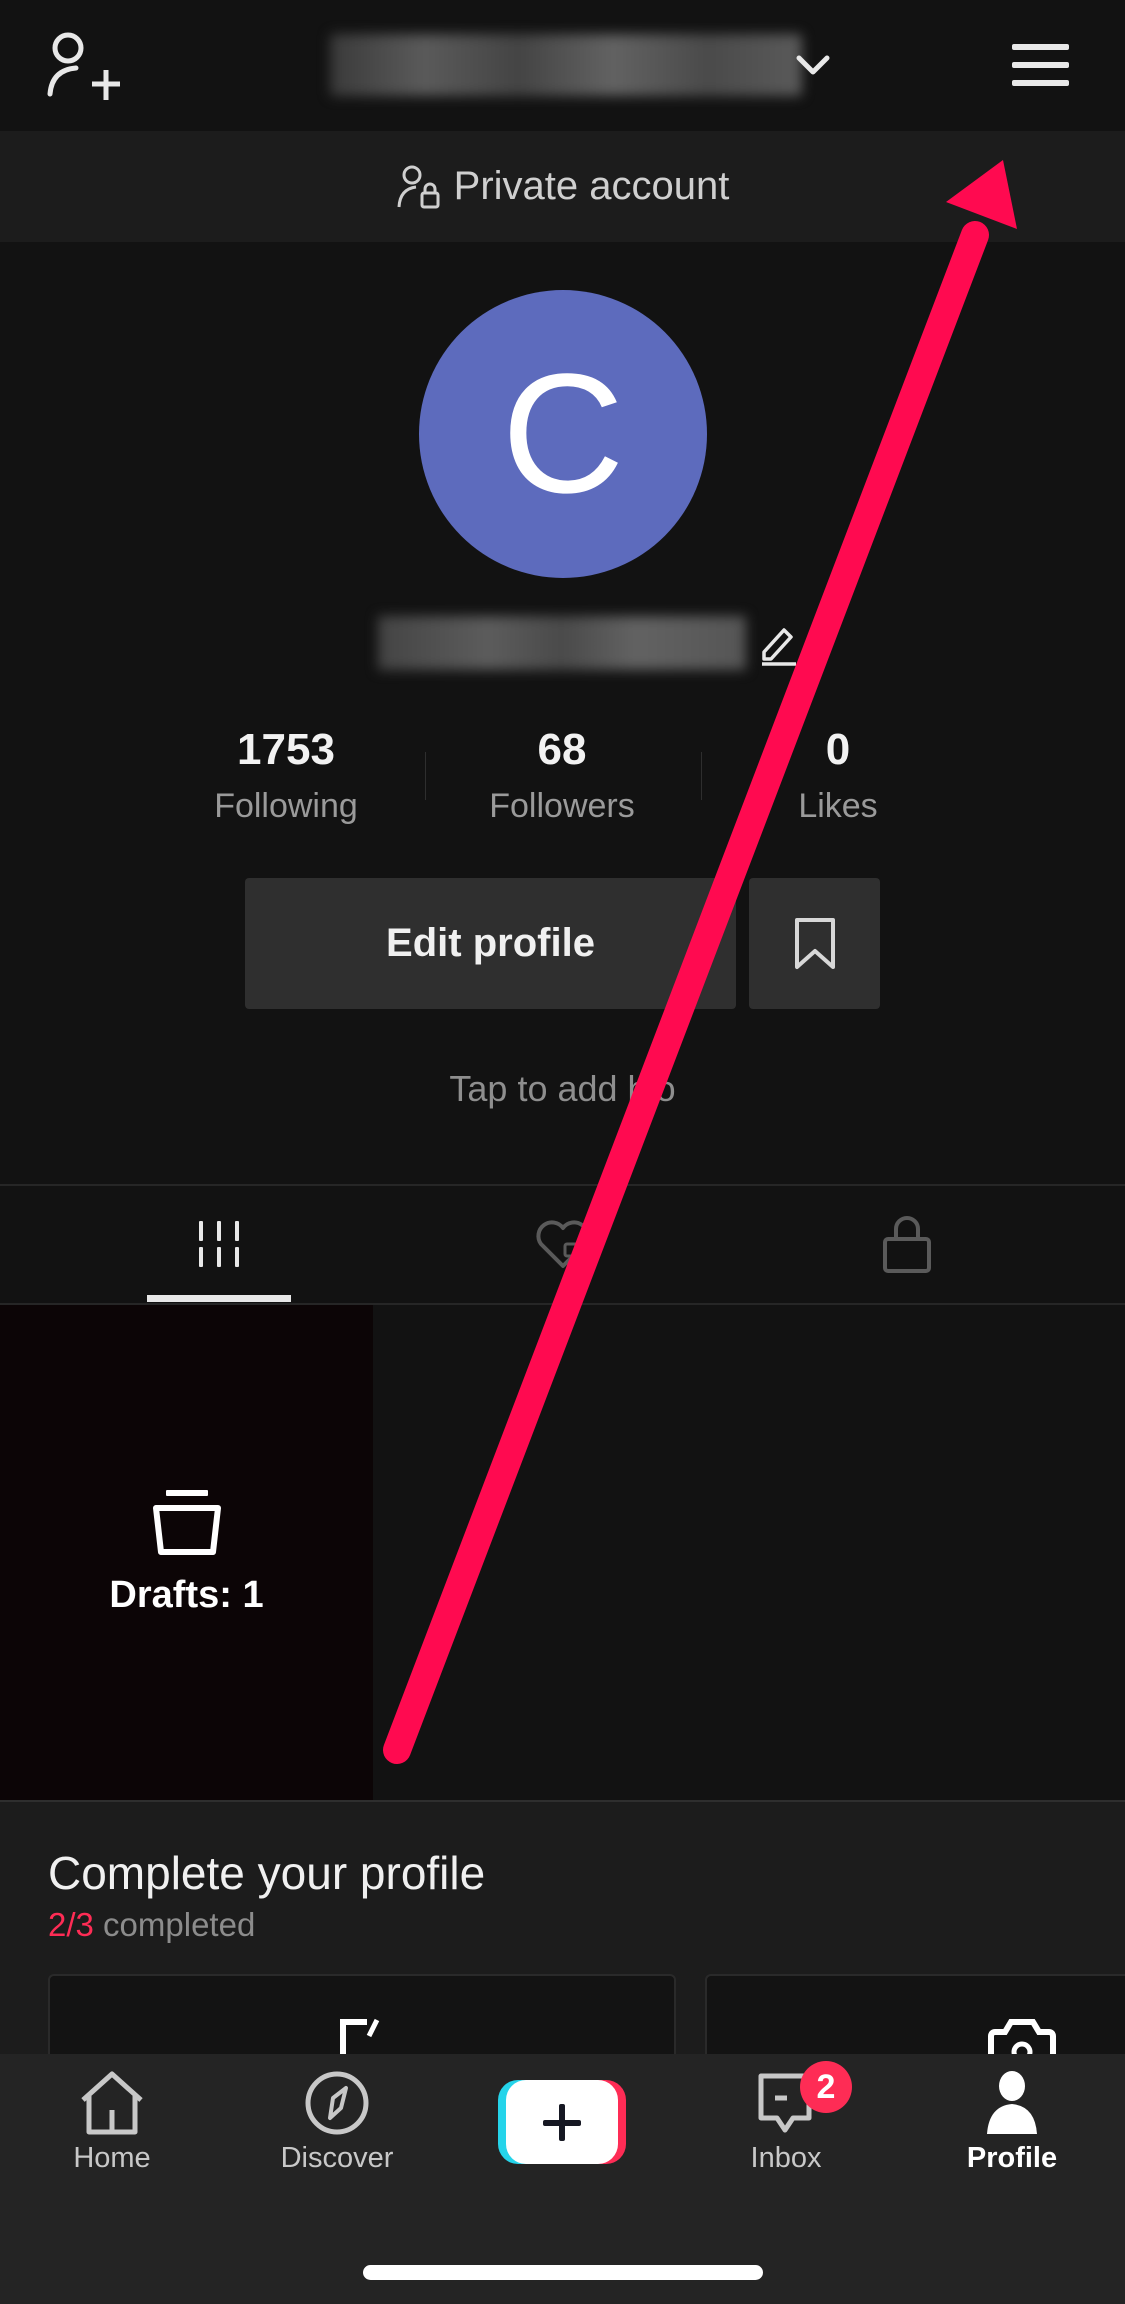 The width and height of the screenshot is (1125, 2304). I want to click on active-tab-indicator, so click(219, 1298).